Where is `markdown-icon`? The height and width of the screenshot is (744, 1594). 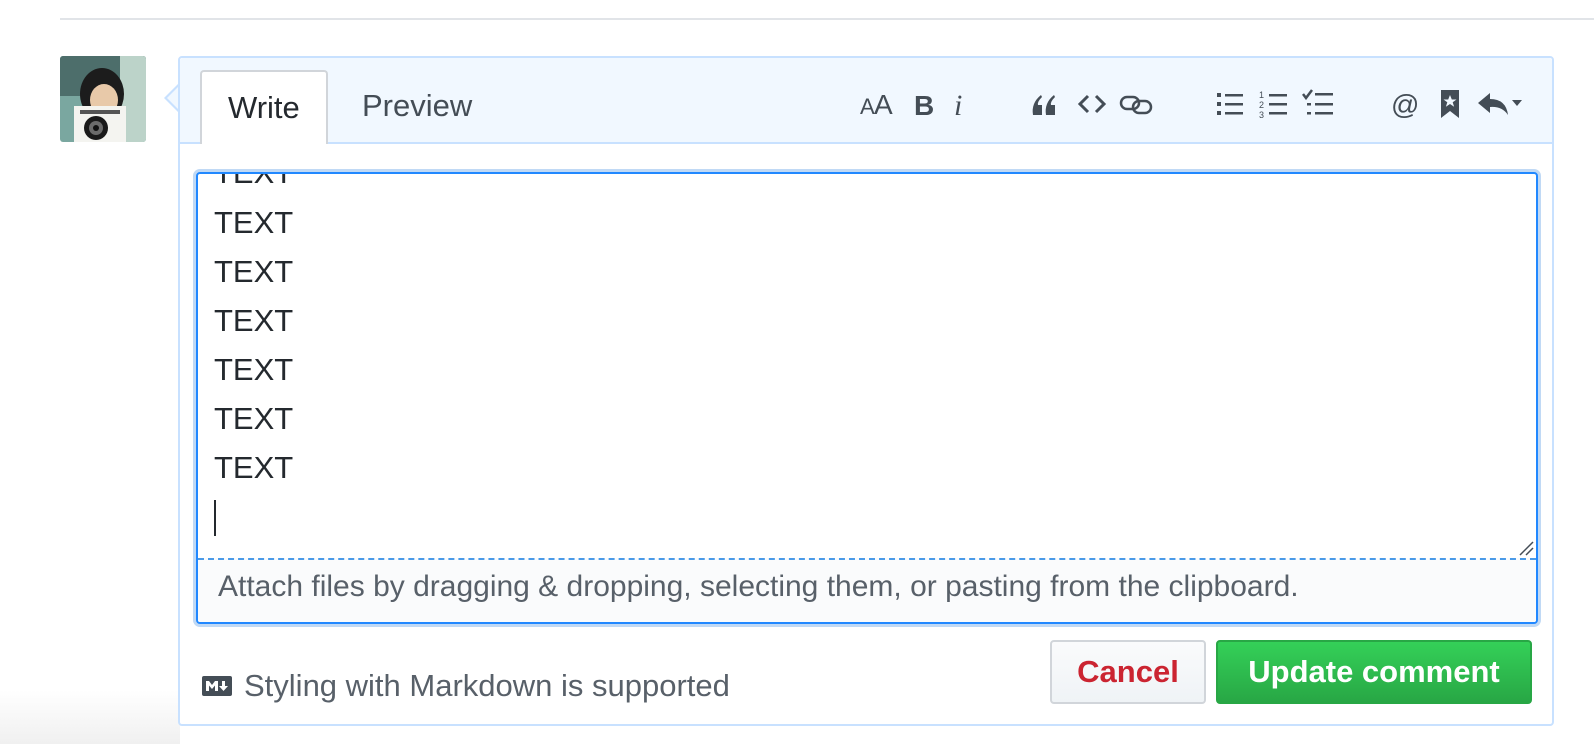
markdown-icon is located at coordinates (217, 686).